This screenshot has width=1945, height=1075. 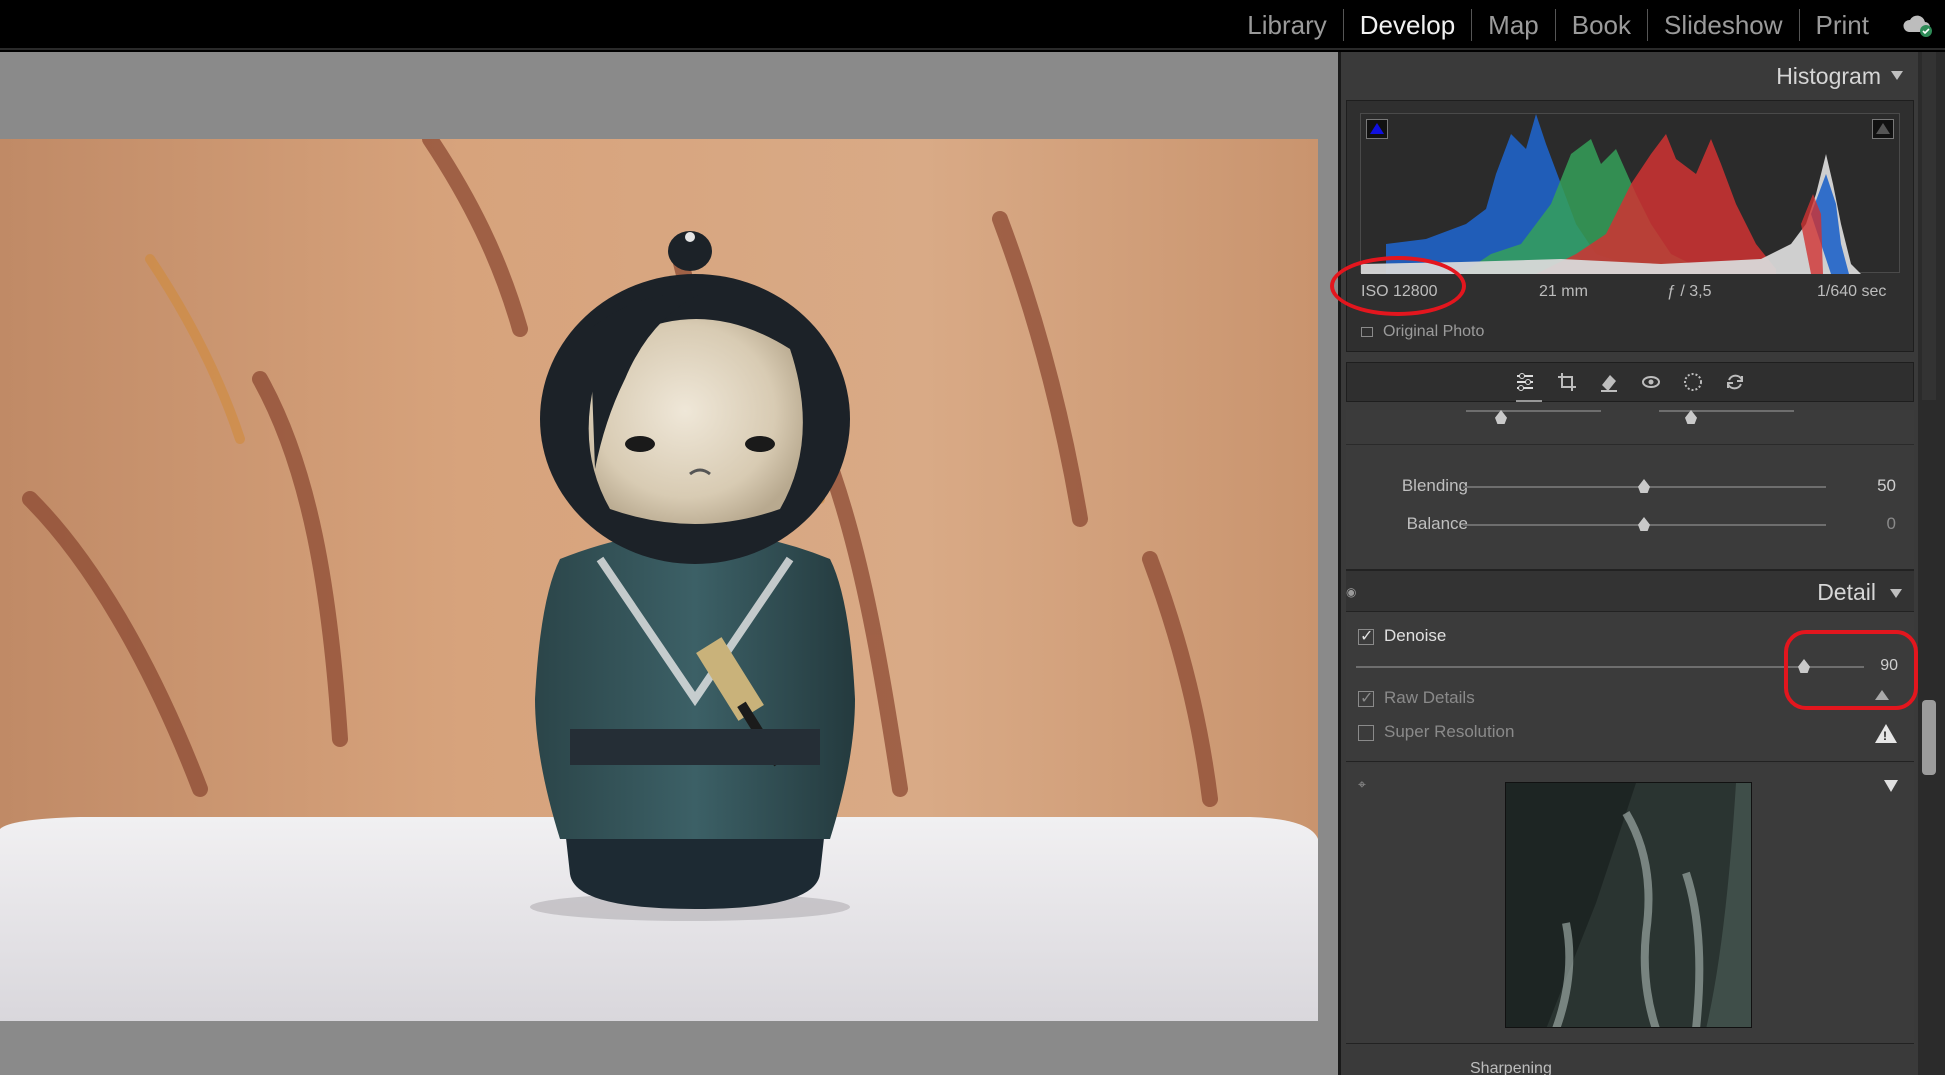 What do you see at coordinates (1735, 382) in the screenshot?
I see `reset-icon` at bounding box center [1735, 382].